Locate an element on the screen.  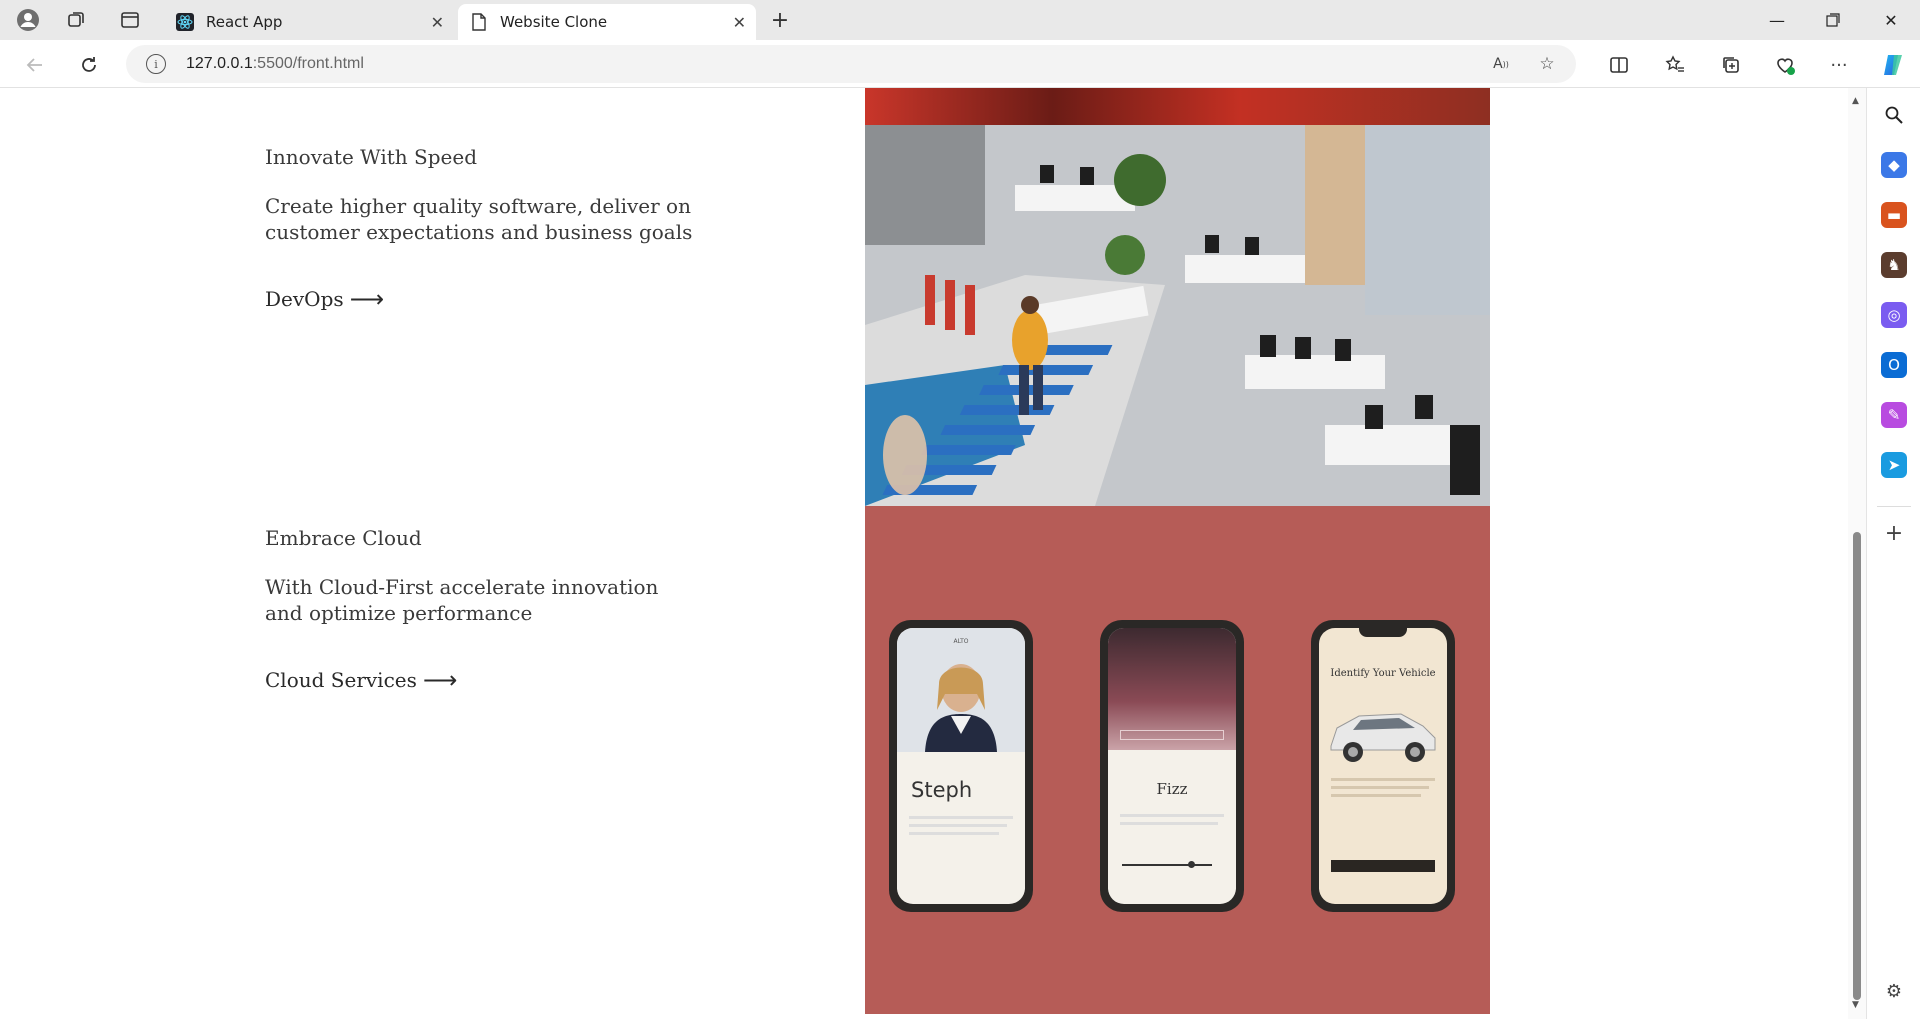
app-brand: ALTO is located at coordinates (961, 641).